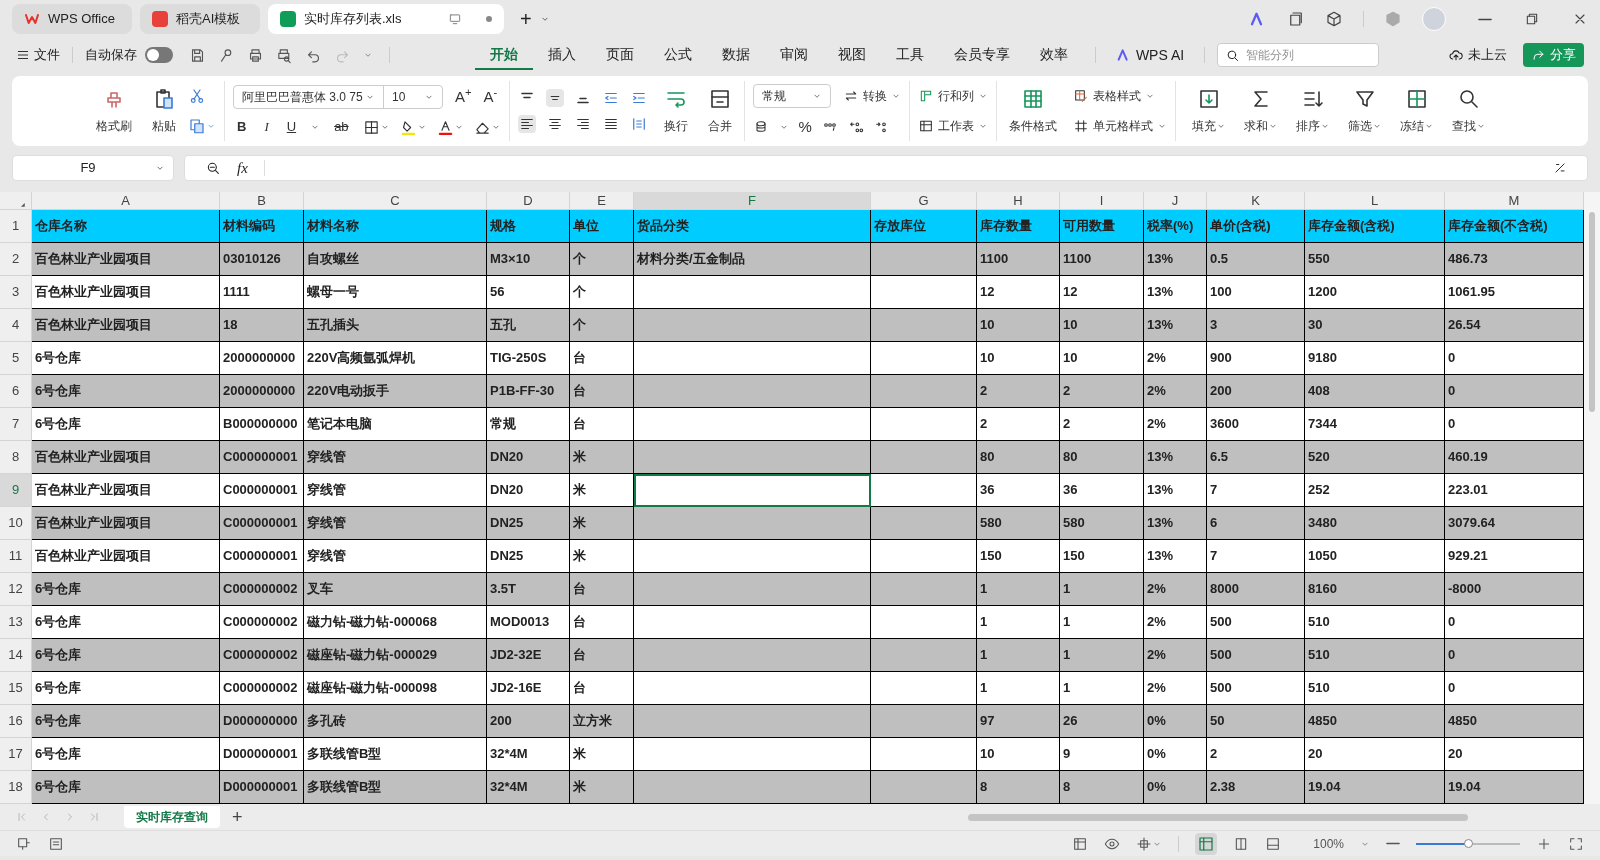 Image resolution: width=1600 pixels, height=860 pixels. Describe the element at coordinates (1375, 787) in the screenshot. I see `table-cell: 19.04` at that location.